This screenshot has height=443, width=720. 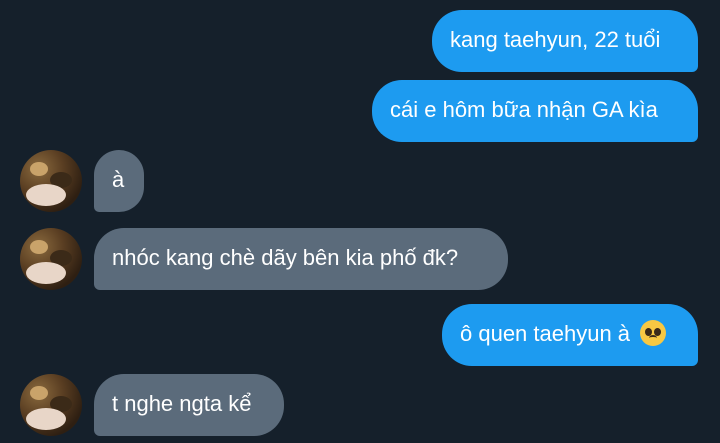 I want to click on received-message: t nghe ngta kể, so click(x=189, y=405).